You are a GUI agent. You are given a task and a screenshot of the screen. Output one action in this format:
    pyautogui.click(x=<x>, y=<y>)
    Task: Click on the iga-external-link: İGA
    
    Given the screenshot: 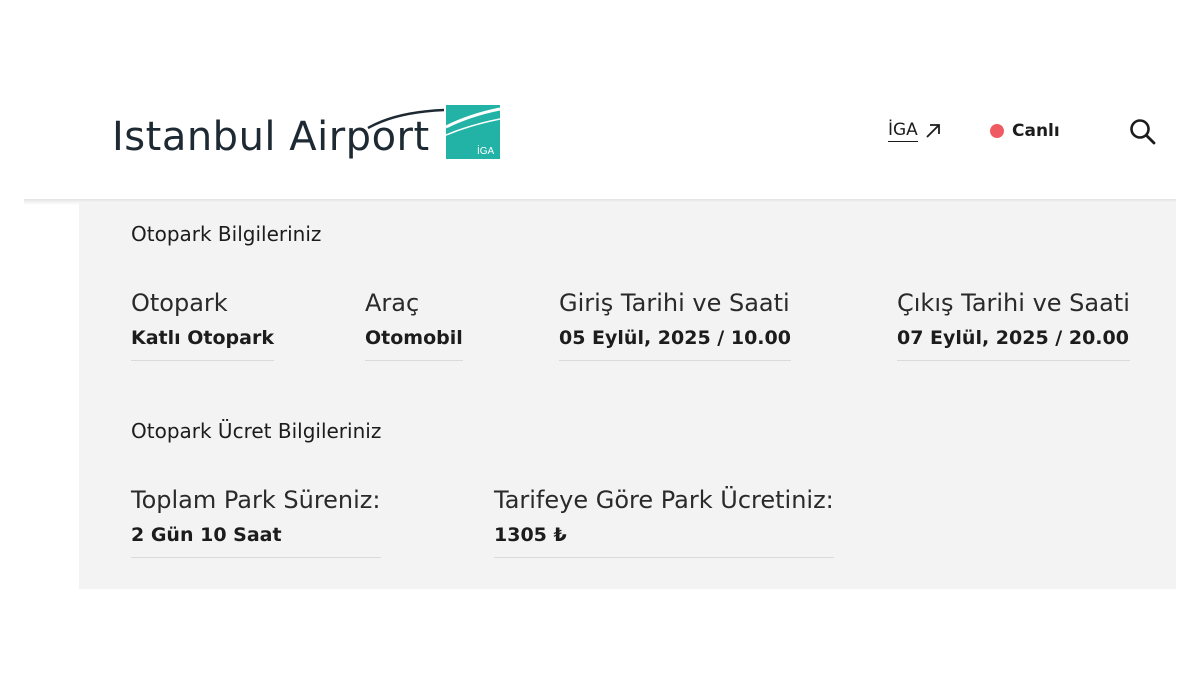 What is the action you would take?
    pyautogui.click(x=915, y=131)
    